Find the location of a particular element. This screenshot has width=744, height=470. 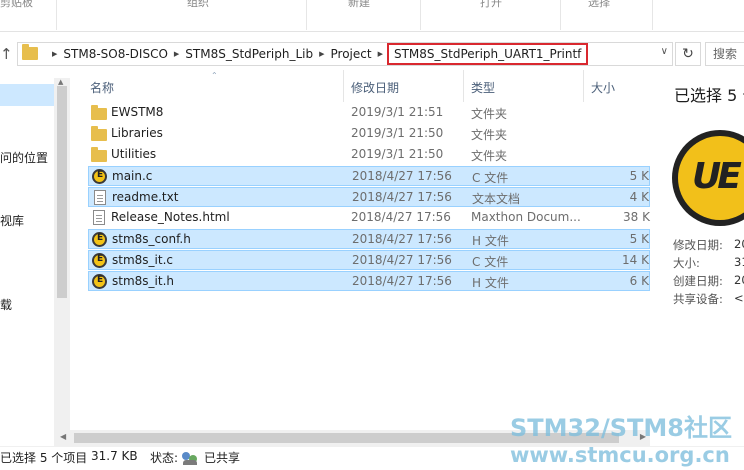

horizontal-scrollbar: ◀ ▶ is located at coordinates (353, 438).